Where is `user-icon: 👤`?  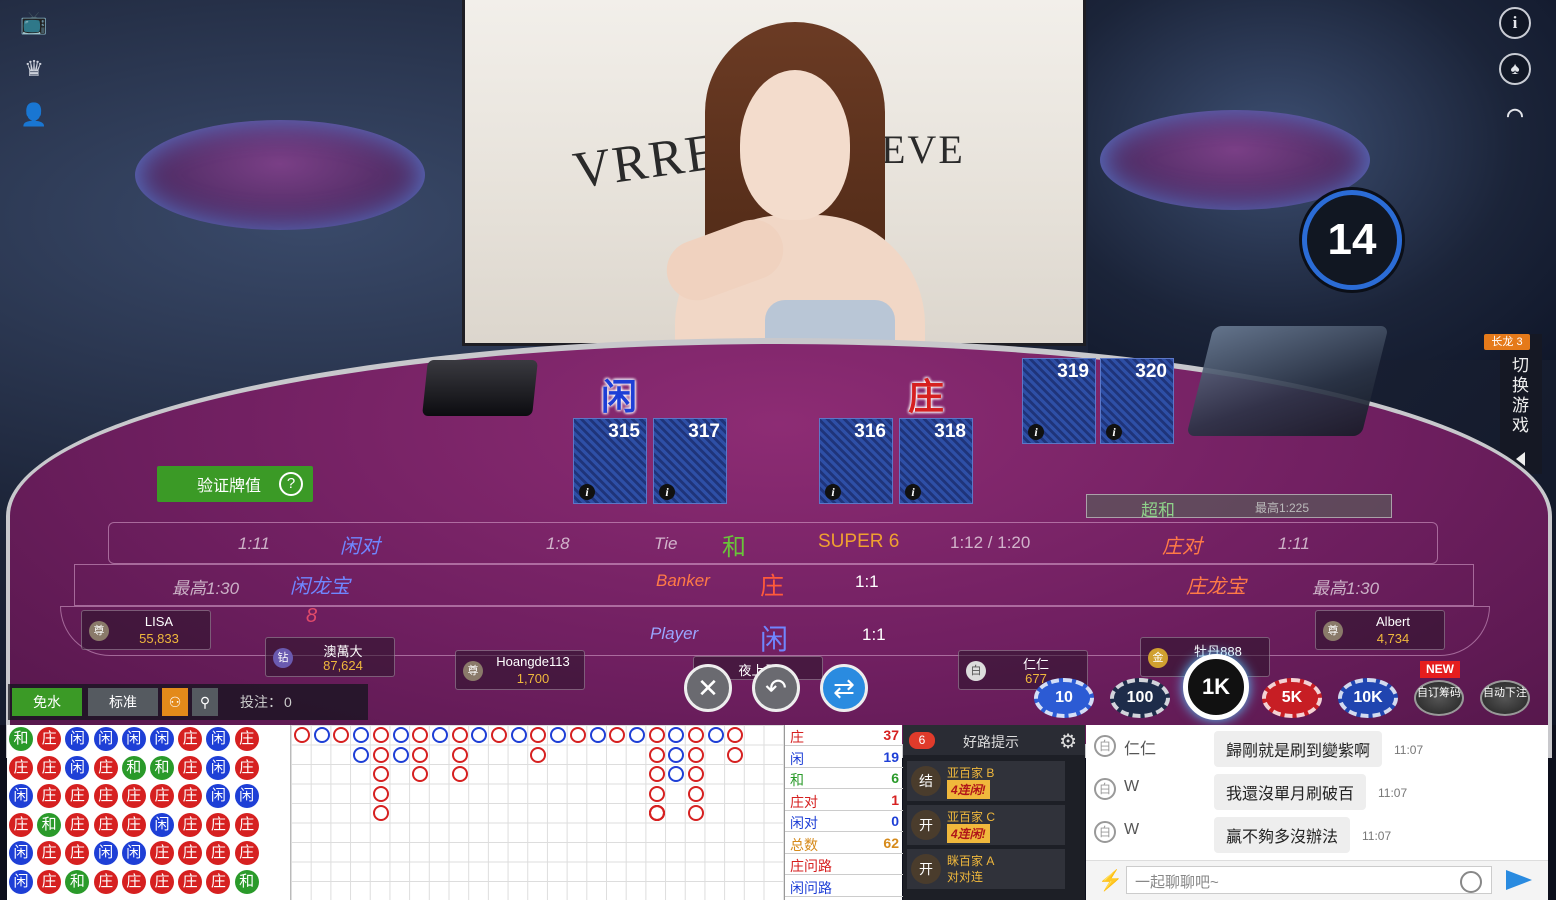
user-icon: 👤 is located at coordinates (34, 115).